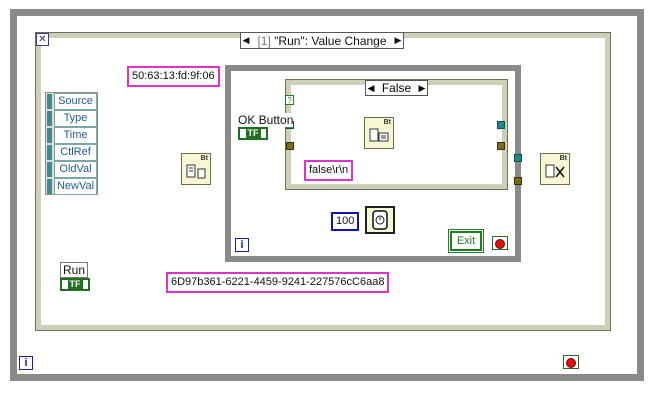  What do you see at coordinates (518, 181) in the screenshot?
I see `cluster-tunnel-right` at bounding box center [518, 181].